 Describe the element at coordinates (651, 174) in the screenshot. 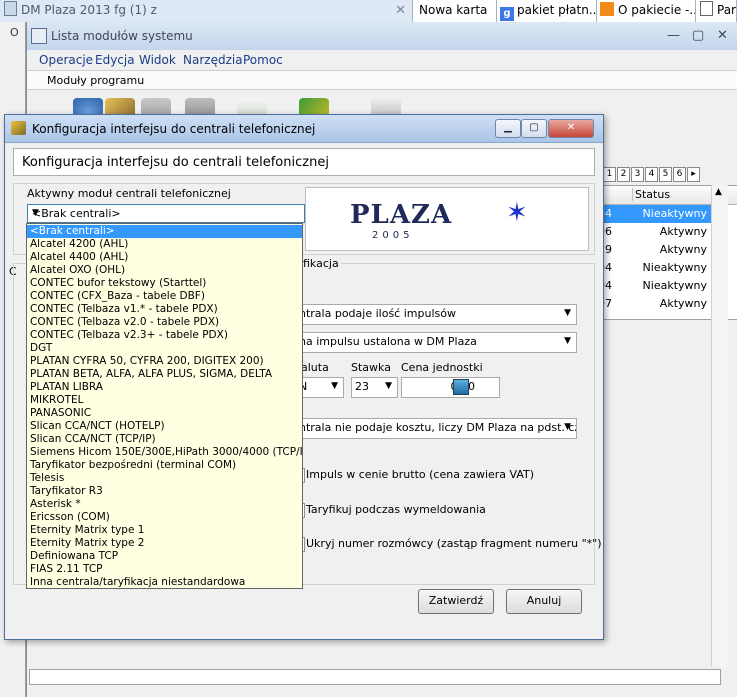

I see `page-button: 4` at that location.